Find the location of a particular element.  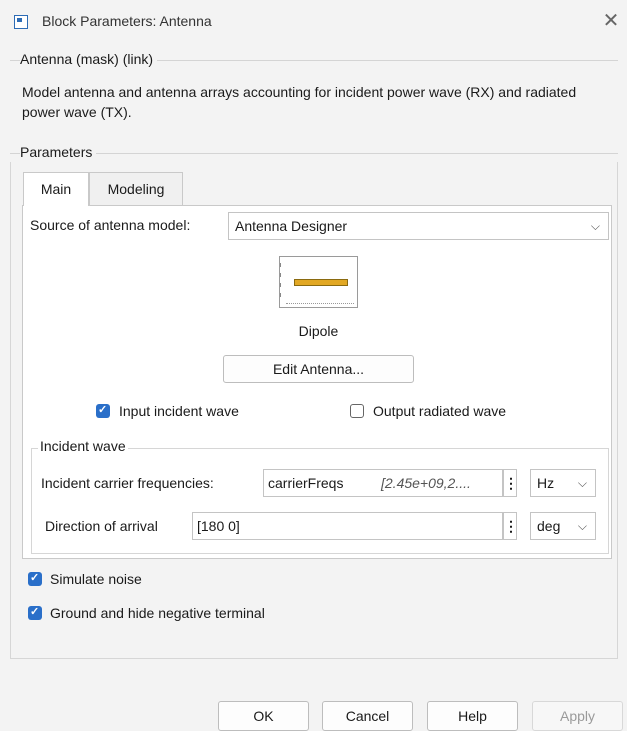

freq-unit-select: Hz ⌵ is located at coordinates (563, 483).